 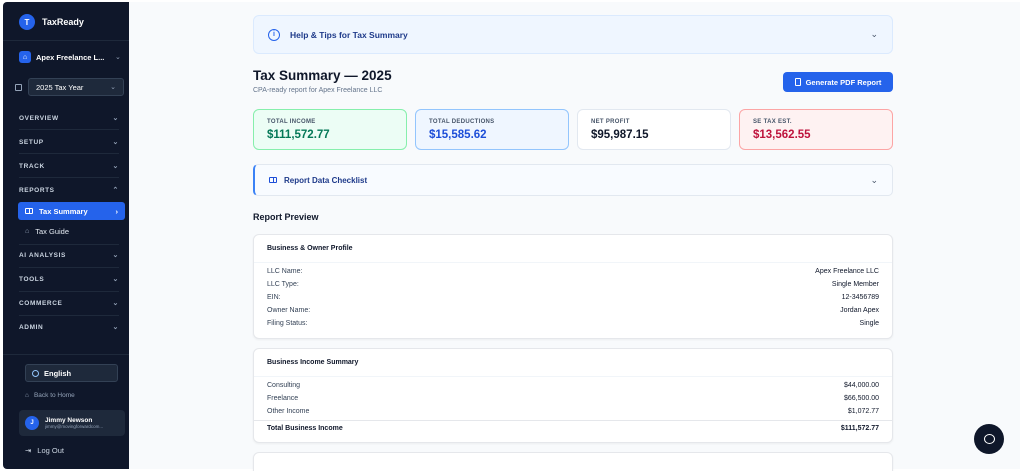 I want to click on logout-button: ⇥ Log Out, so click(x=44, y=450).